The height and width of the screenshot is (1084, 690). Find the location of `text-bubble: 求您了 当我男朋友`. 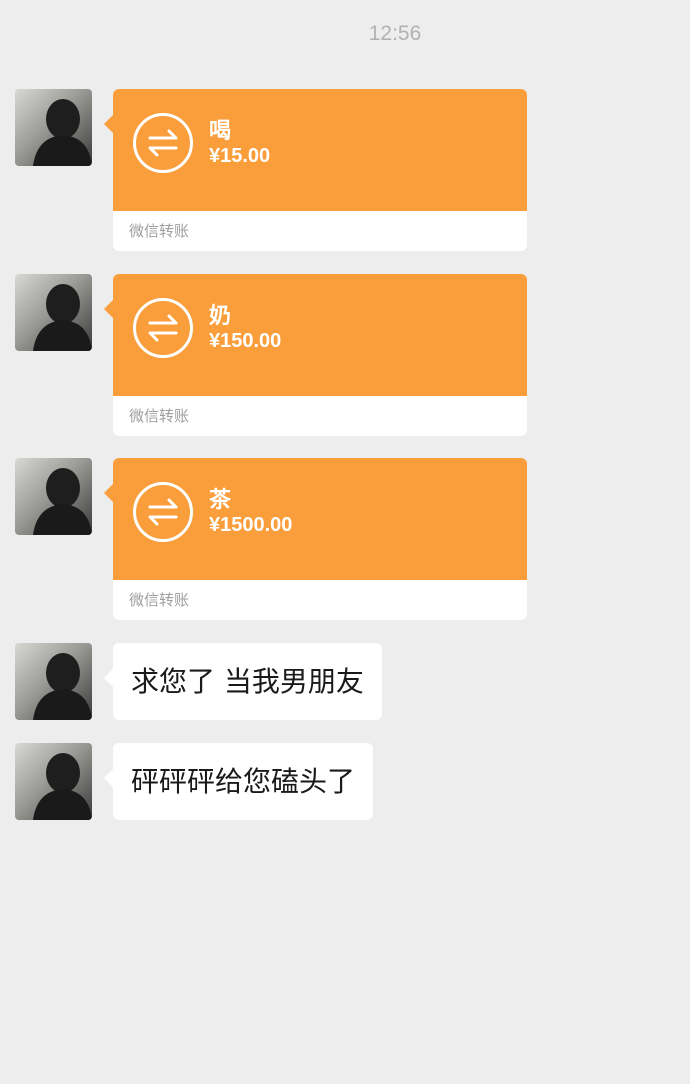

text-bubble: 求您了 当我男朋友 is located at coordinates (243, 681).